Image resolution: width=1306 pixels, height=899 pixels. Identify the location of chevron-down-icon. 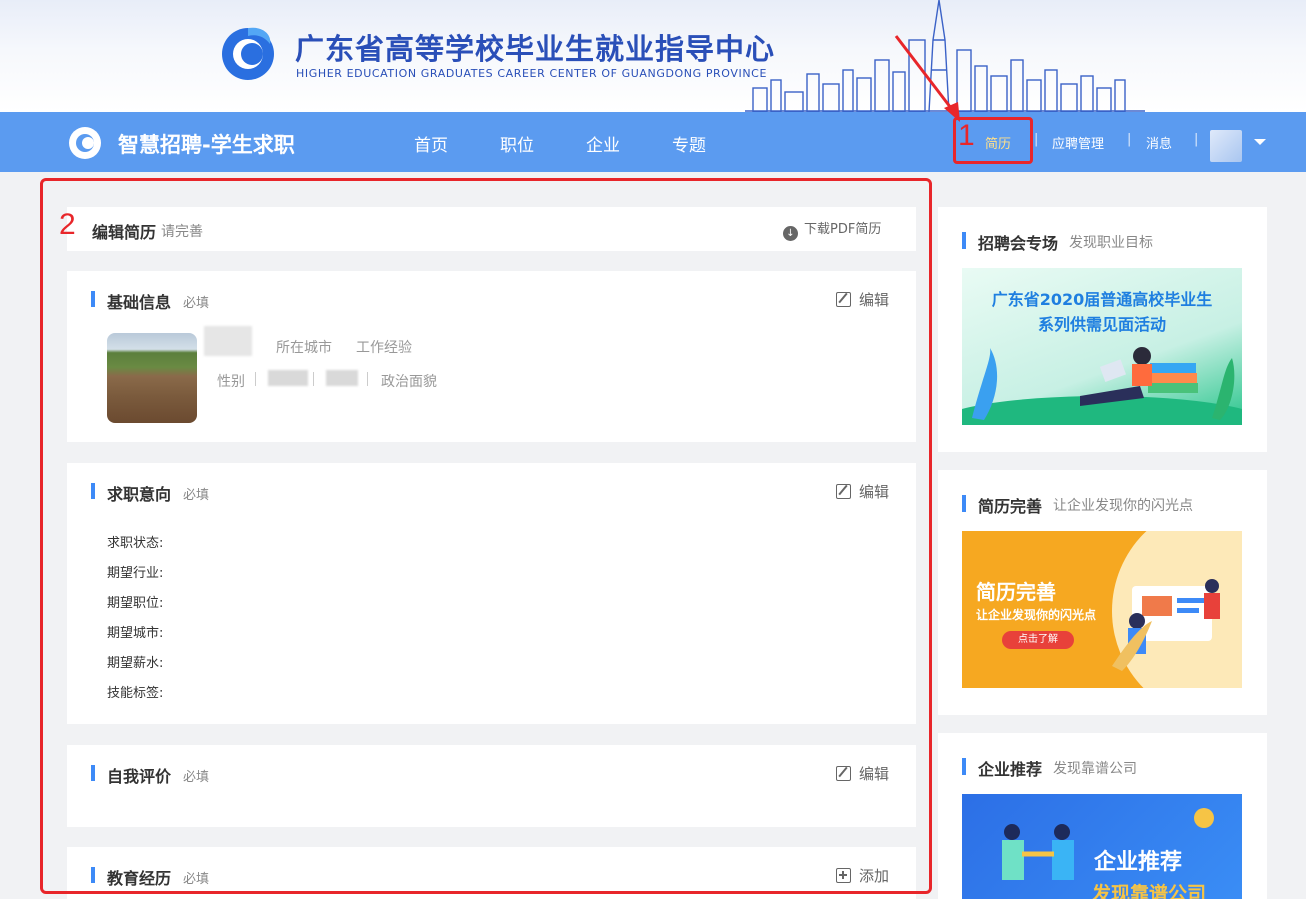
(1260, 142).